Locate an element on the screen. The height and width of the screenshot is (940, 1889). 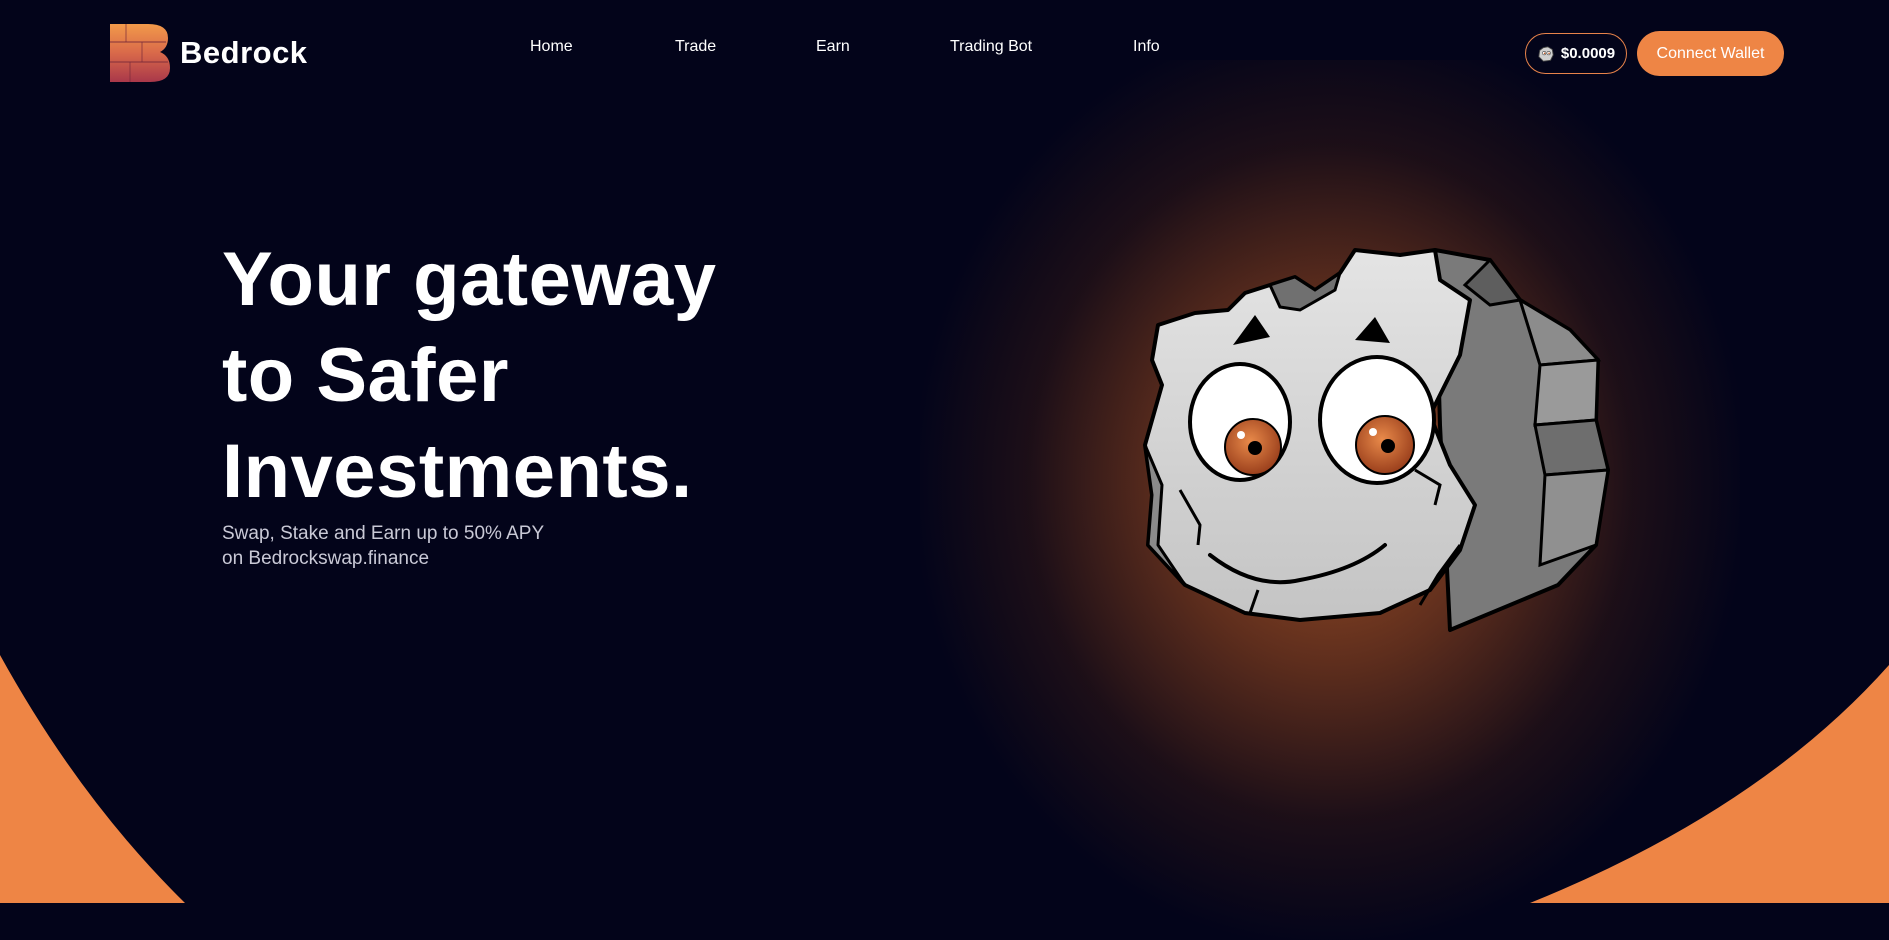
brand-name: Bedrock is located at coordinates (244, 52).